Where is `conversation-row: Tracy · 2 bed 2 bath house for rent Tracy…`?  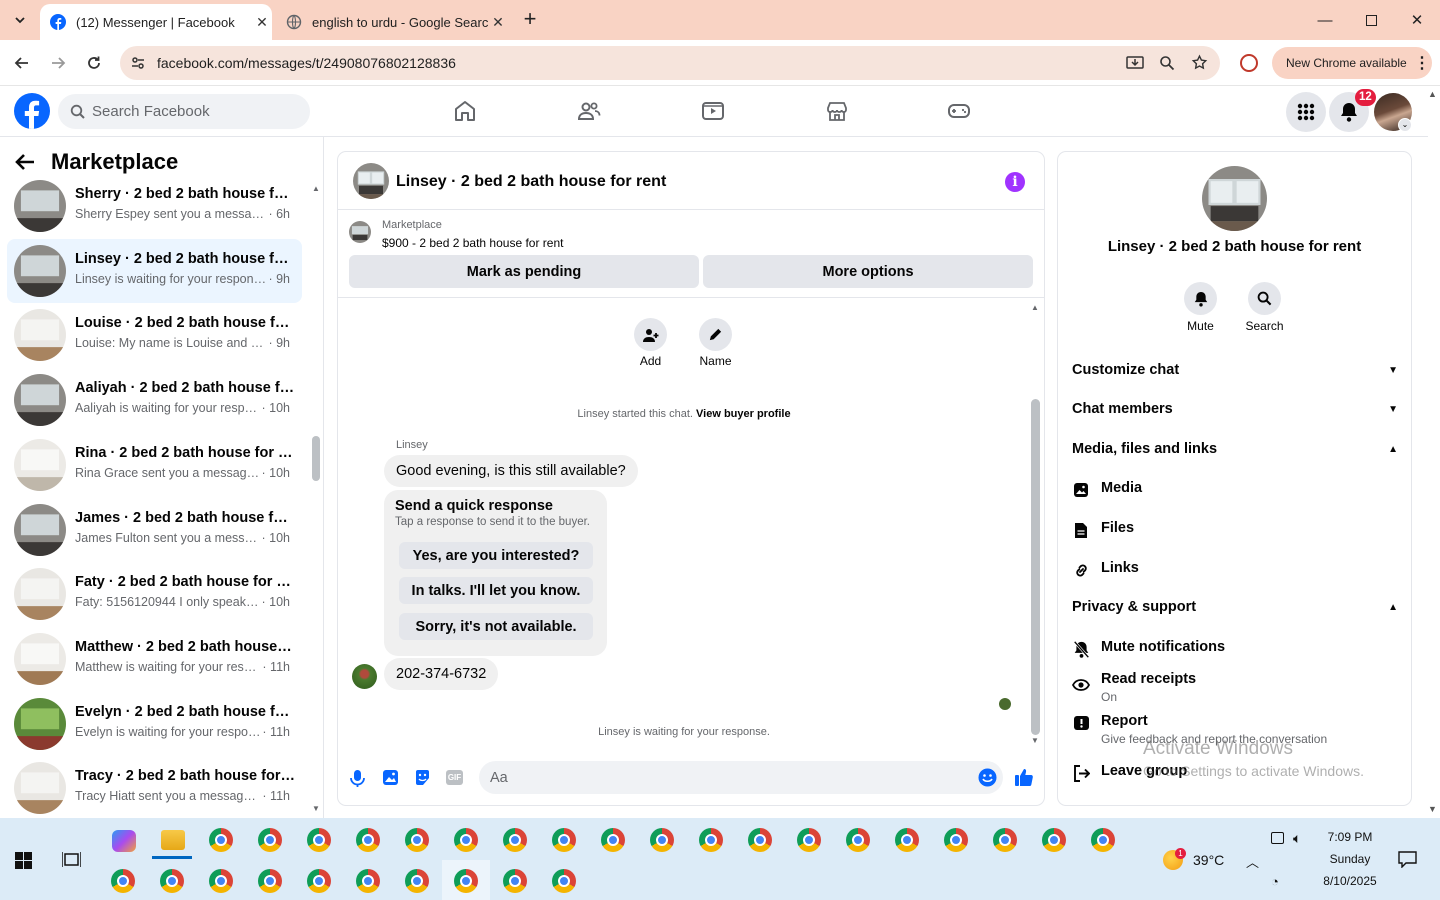 conversation-row: Tracy · 2 bed 2 bath house for rent Tracy… is located at coordinates (154, 788).